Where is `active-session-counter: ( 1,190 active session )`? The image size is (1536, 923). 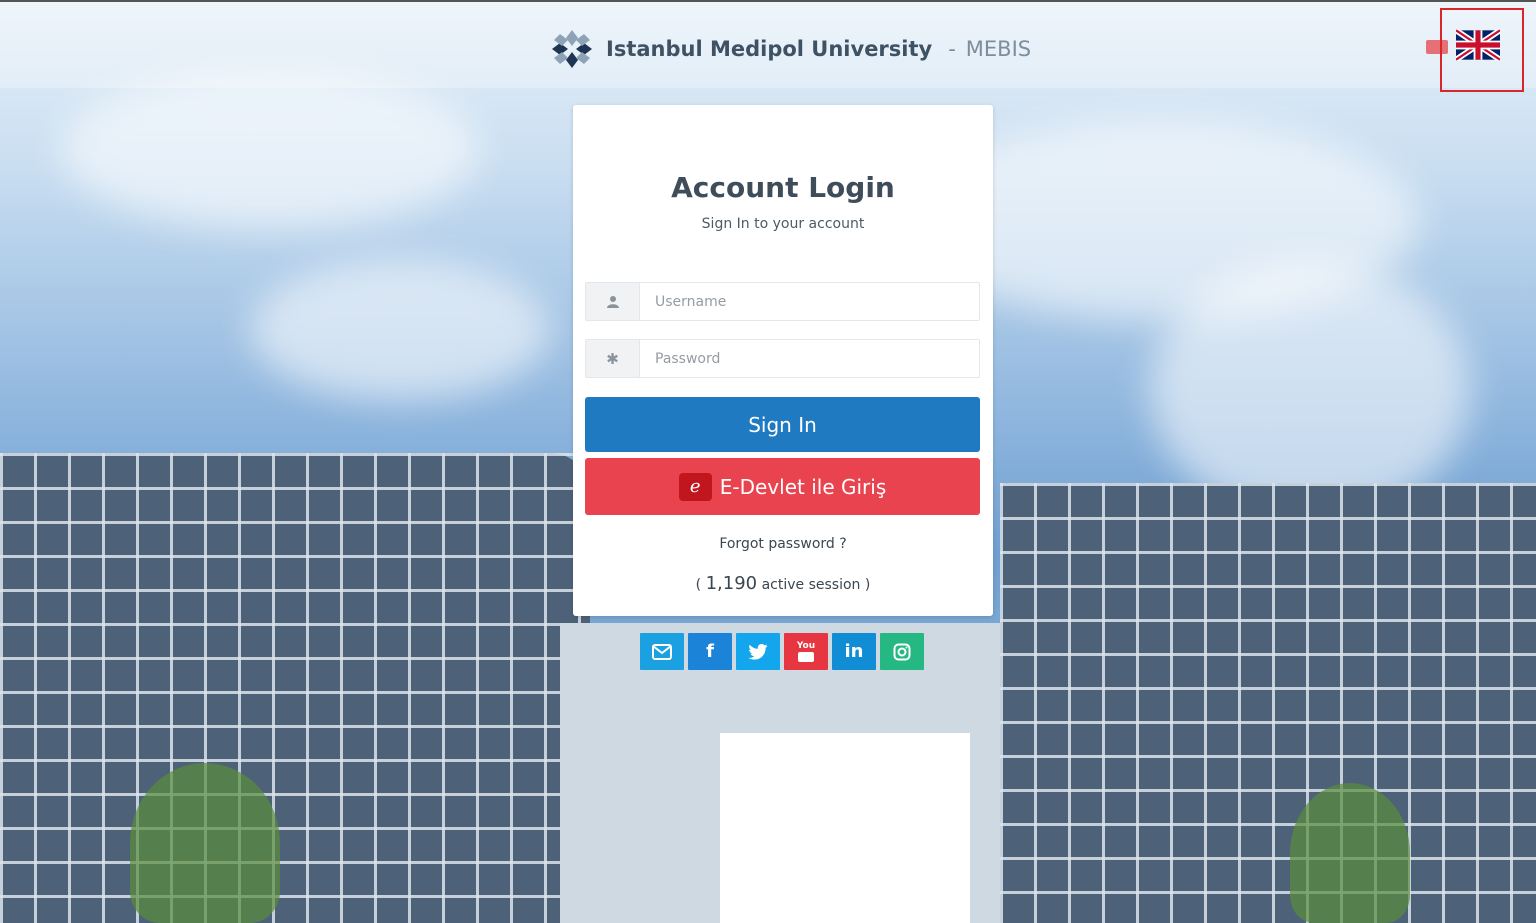
active-session-counter: ( 1,190 active session ) is located at coordinates (783, 583).